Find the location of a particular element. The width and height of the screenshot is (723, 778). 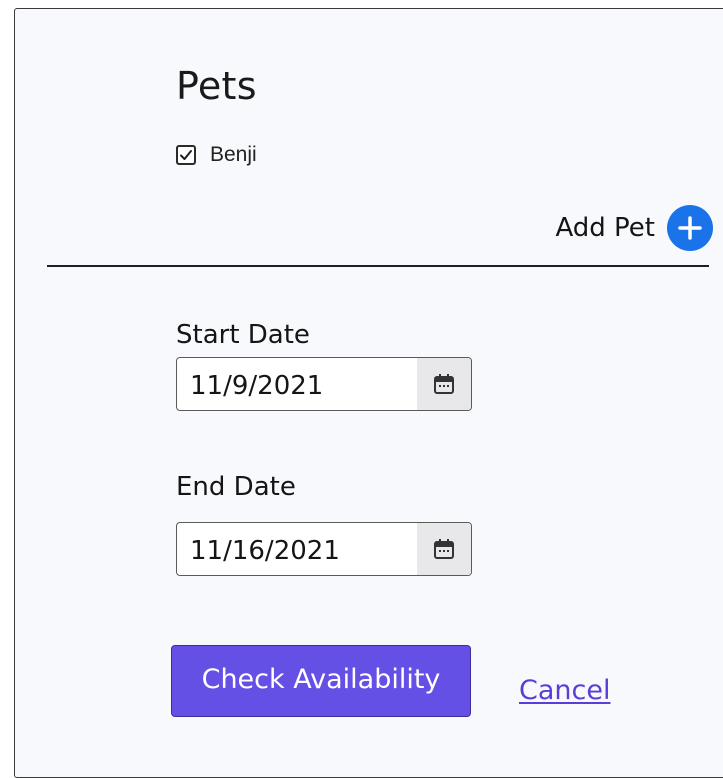

end-date-picker-button is located at coordinates (444, 549).